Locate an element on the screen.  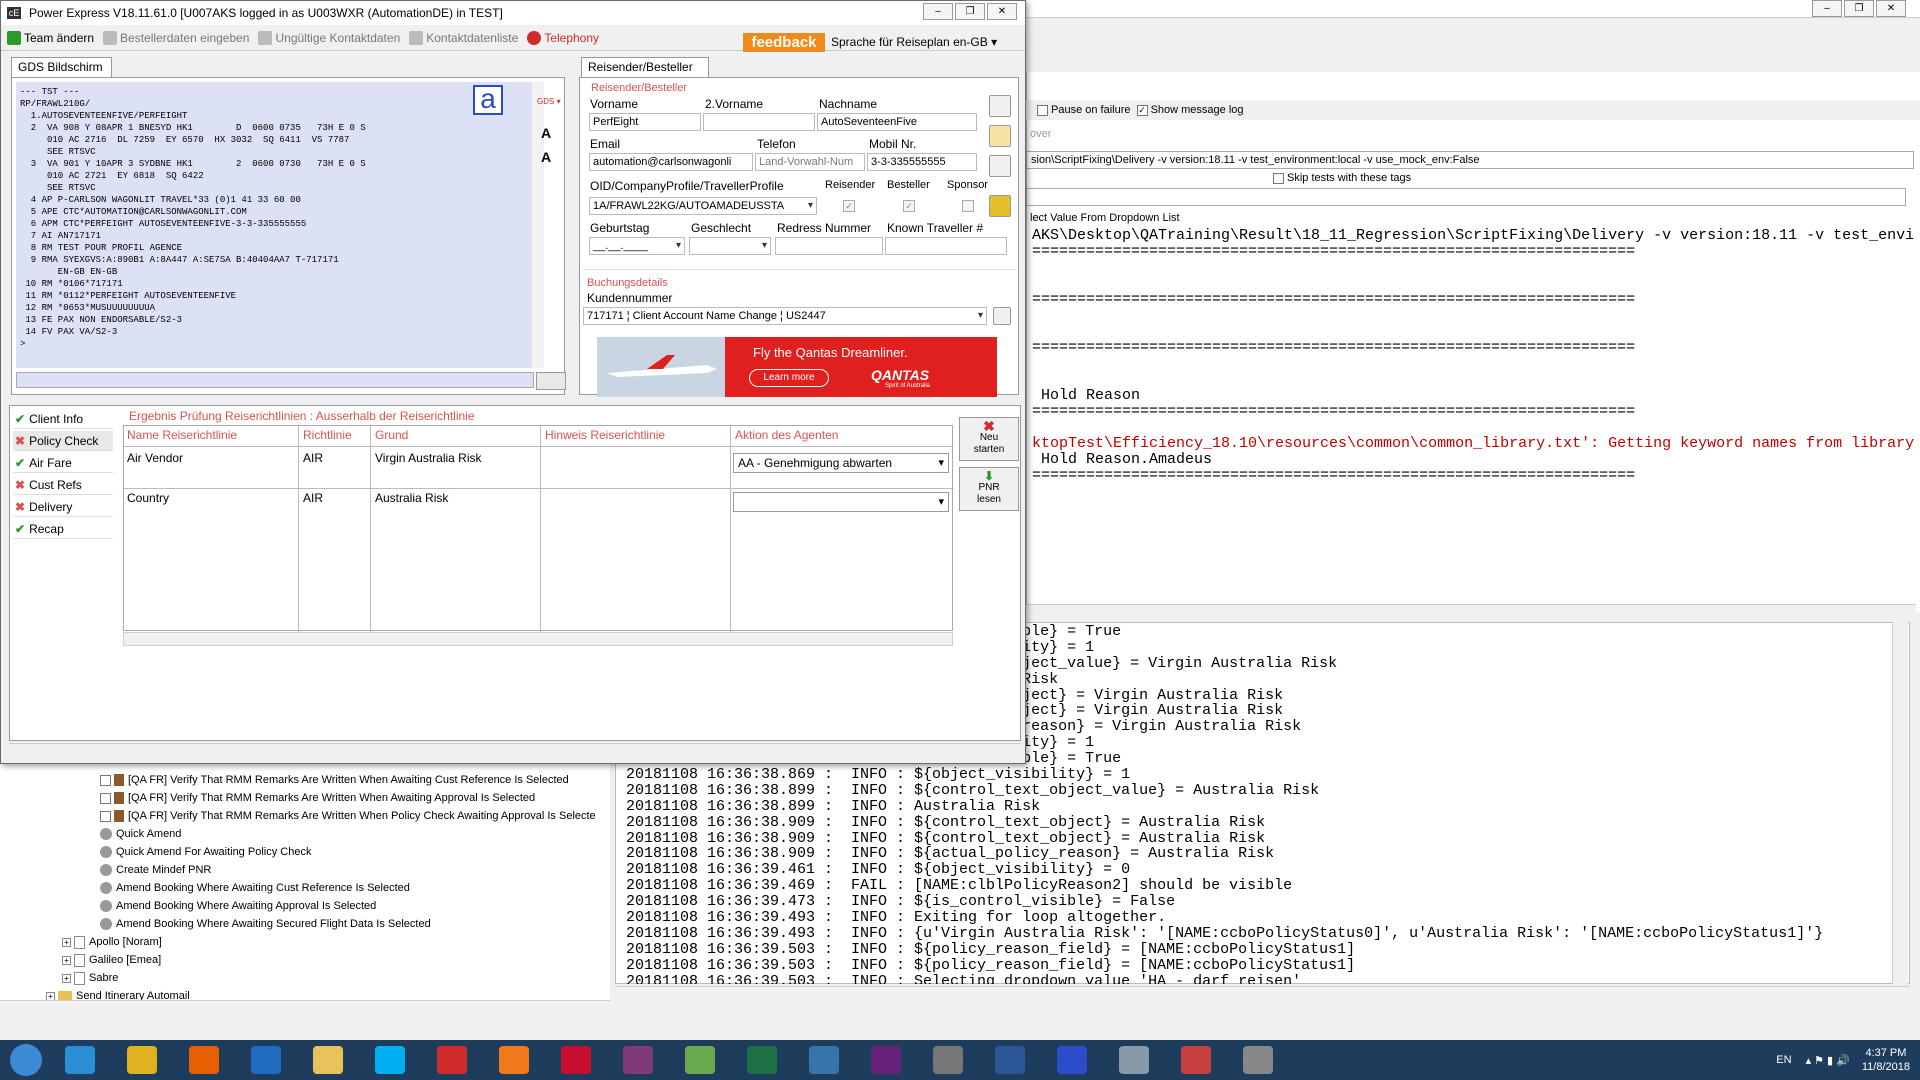
gds-send-button is located at coordinates (551, 381).